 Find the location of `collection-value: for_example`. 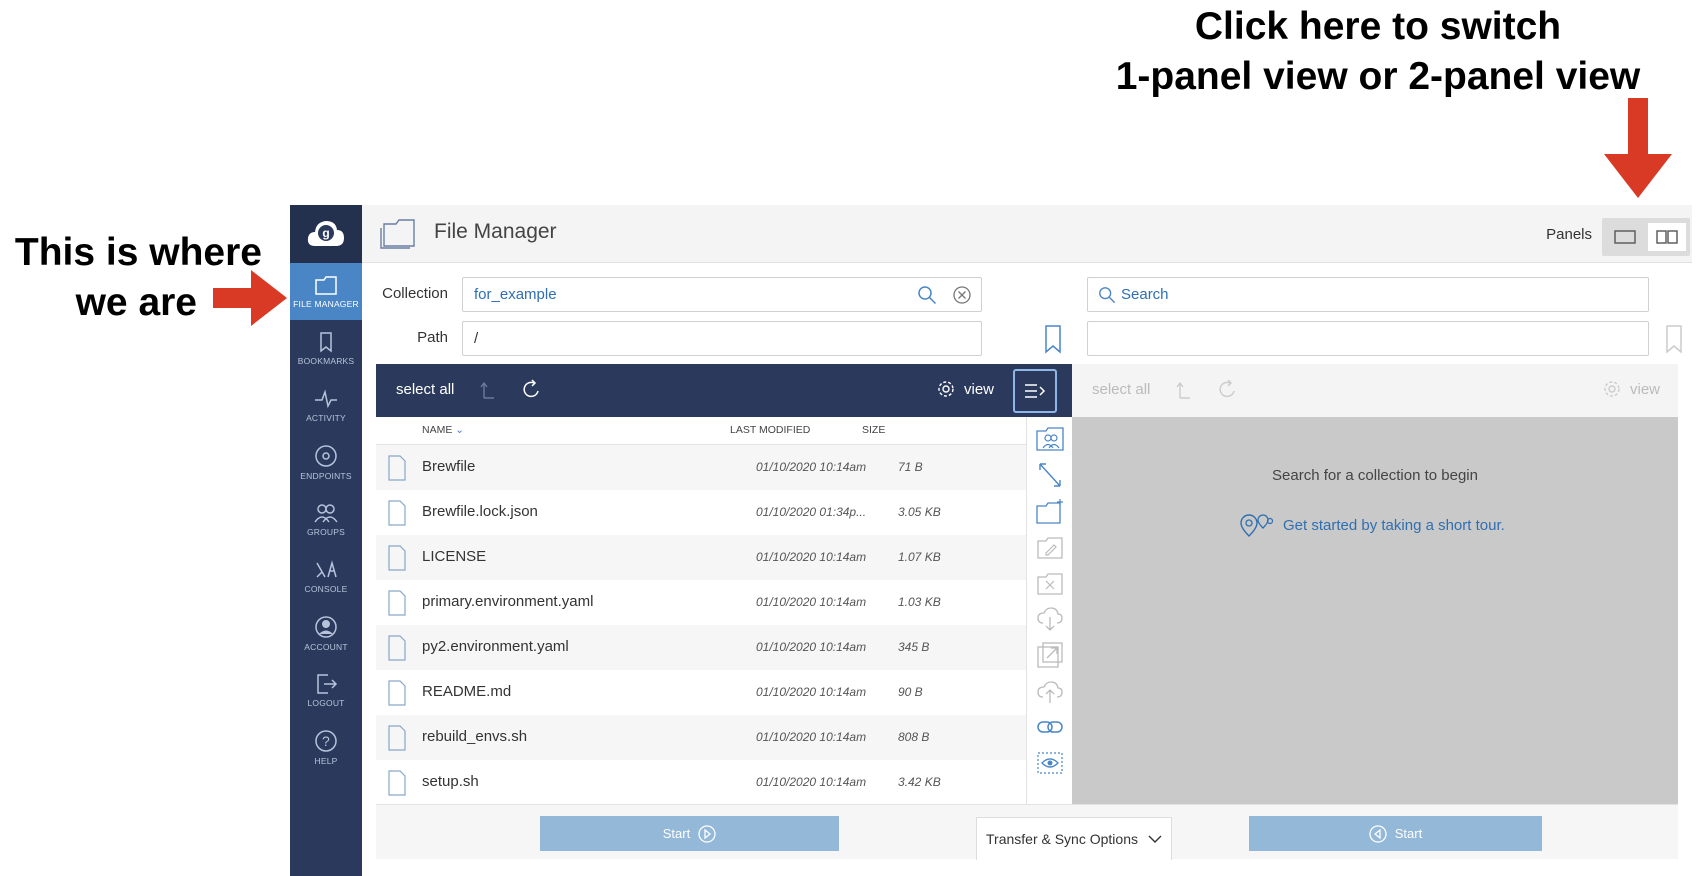

collection-value: for_example is located at coordinates (515, 294).